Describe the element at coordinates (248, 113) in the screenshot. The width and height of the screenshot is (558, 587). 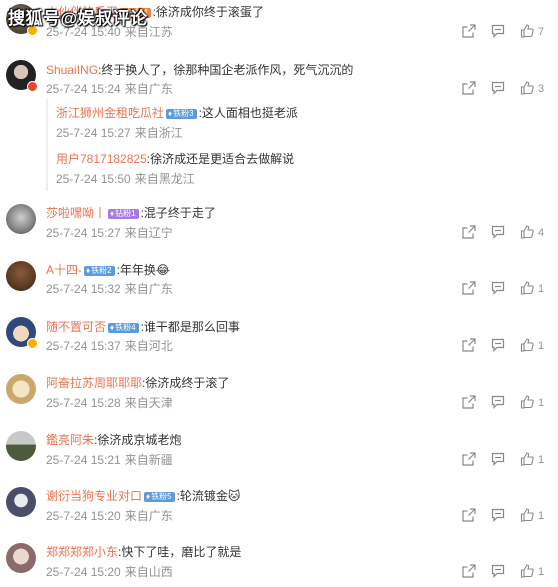
I see `reply-text: :这人面相也挺老派` at that location.